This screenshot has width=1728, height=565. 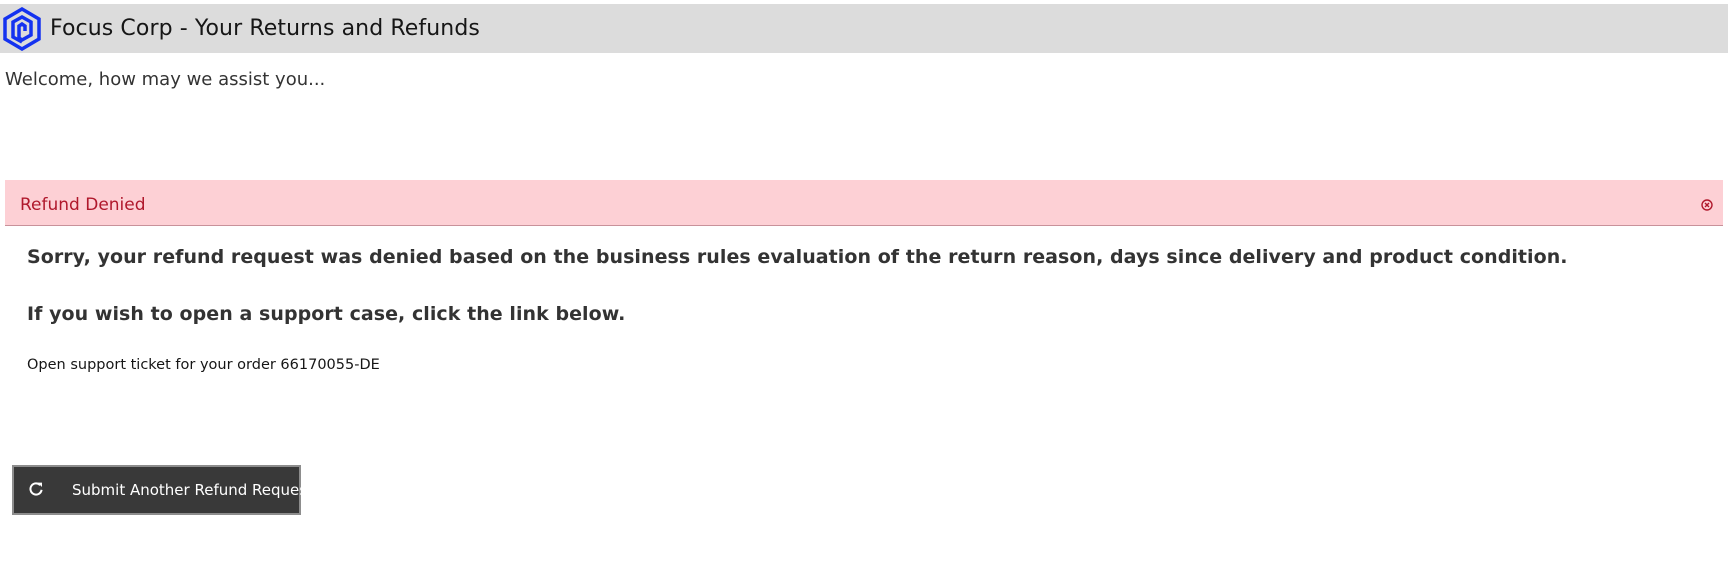 I want to click on close-circle-icon, so click(x=1707, y=203).